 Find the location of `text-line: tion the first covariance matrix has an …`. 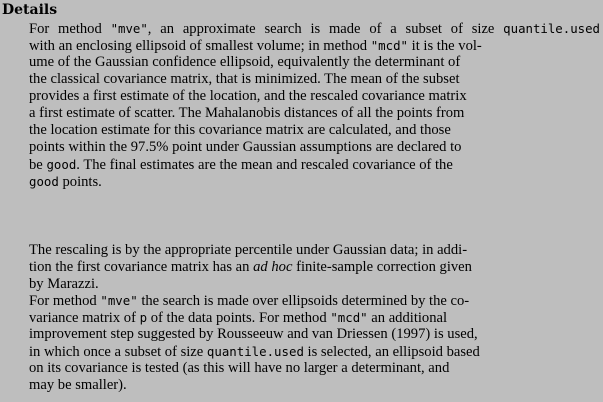

text-line: tion the first covariance matrix has an … is located at coordinates (250, 267).